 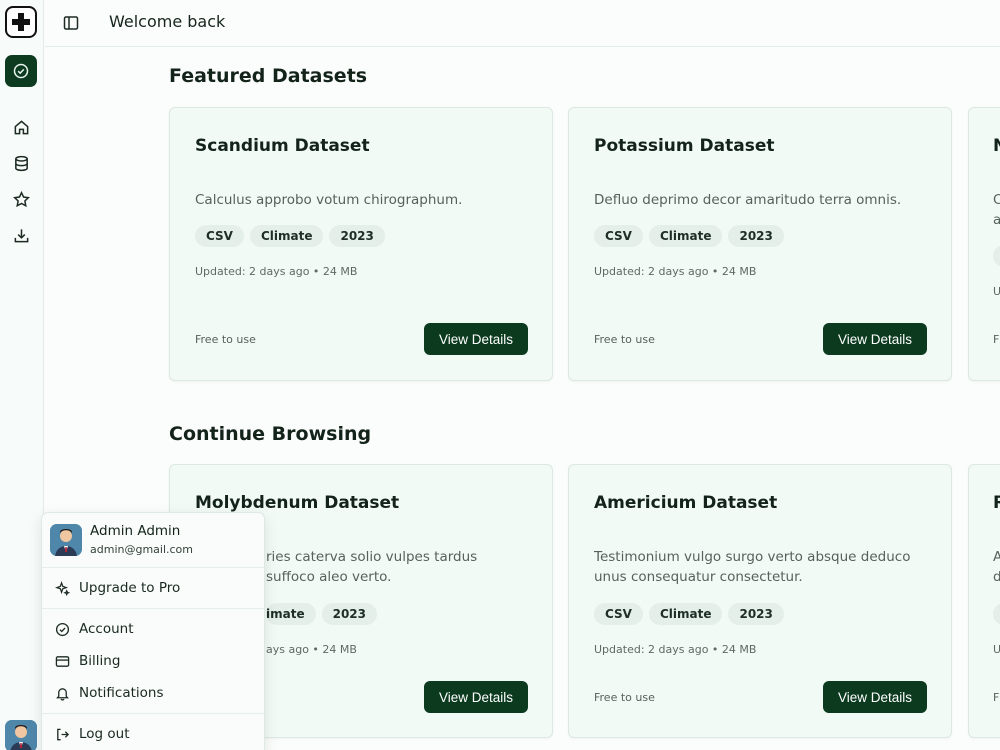 I want to click on upgrade-menu-item: Upgrade to Pro, so click(x=153, y=588).